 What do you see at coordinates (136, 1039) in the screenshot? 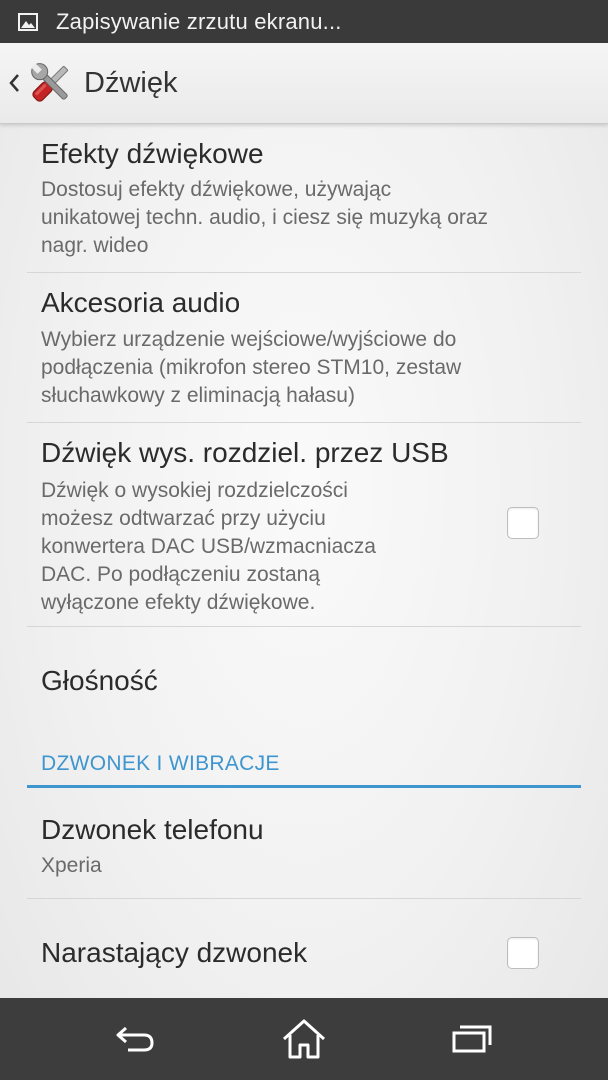
I see `back-arrow-icon` at bounding box center [136, 1039].